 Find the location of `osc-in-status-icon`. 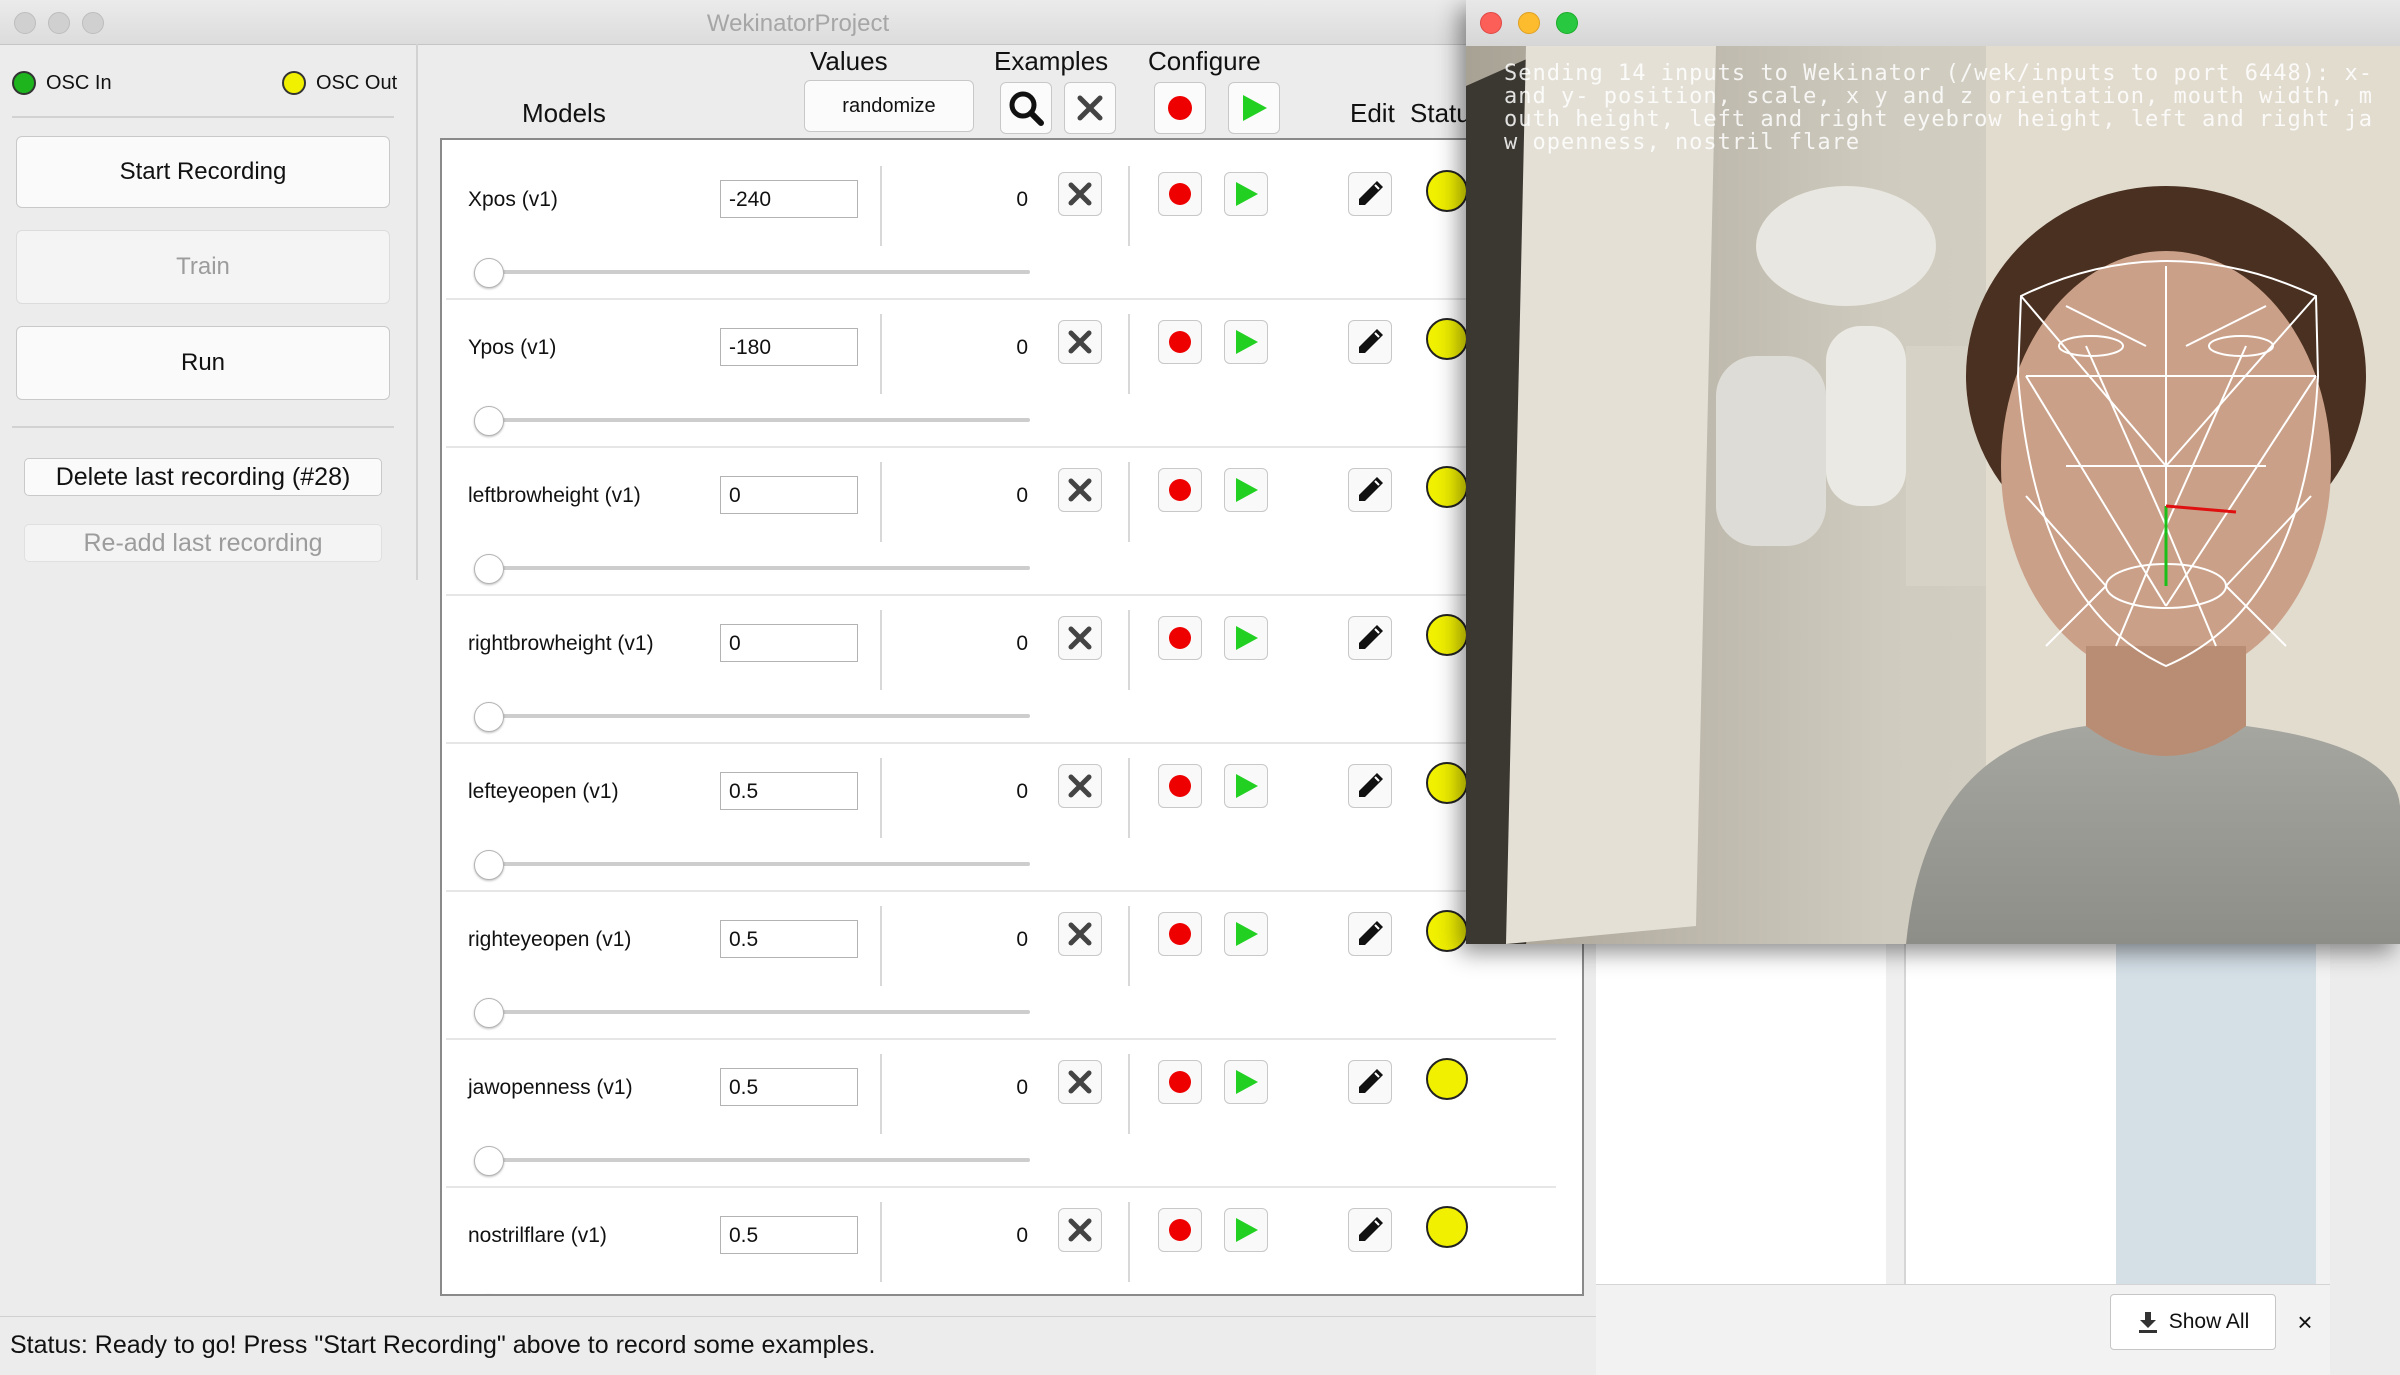

osc-in-status-icon is located at coordinates (24, 83).